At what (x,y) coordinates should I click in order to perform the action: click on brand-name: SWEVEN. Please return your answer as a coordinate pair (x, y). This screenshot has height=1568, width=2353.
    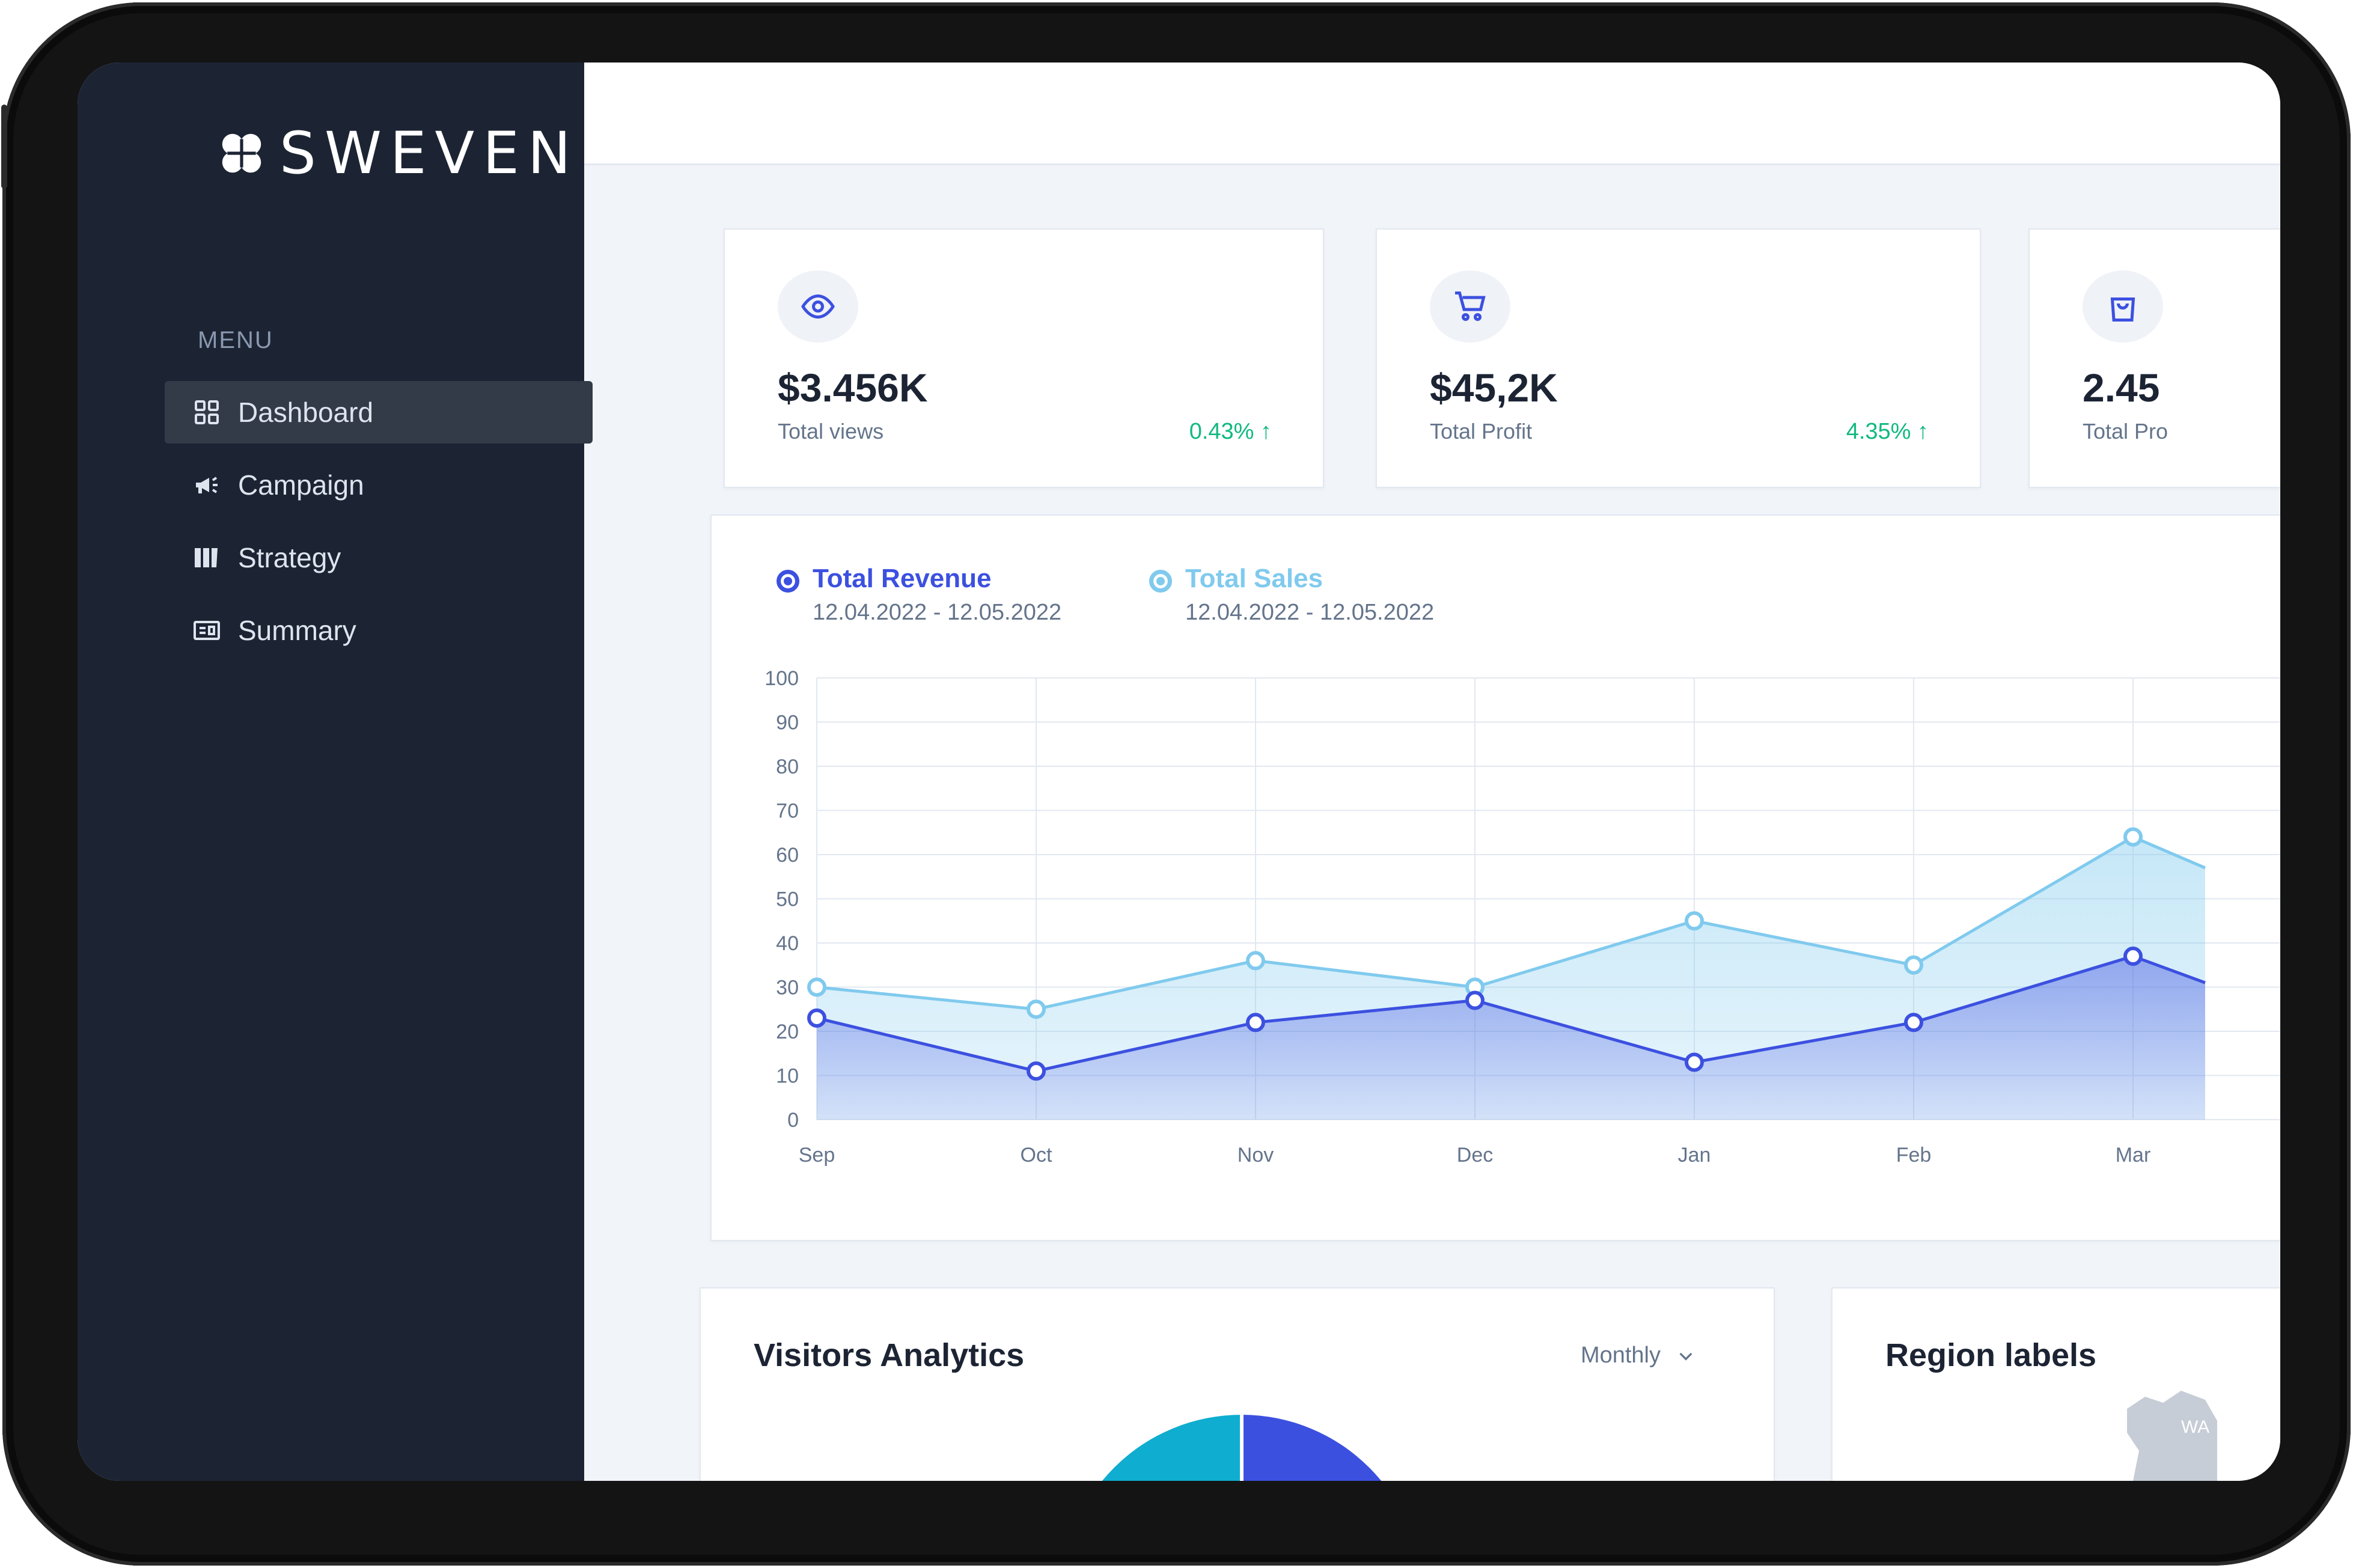
    Looking at the image, I should click on (429, 153).